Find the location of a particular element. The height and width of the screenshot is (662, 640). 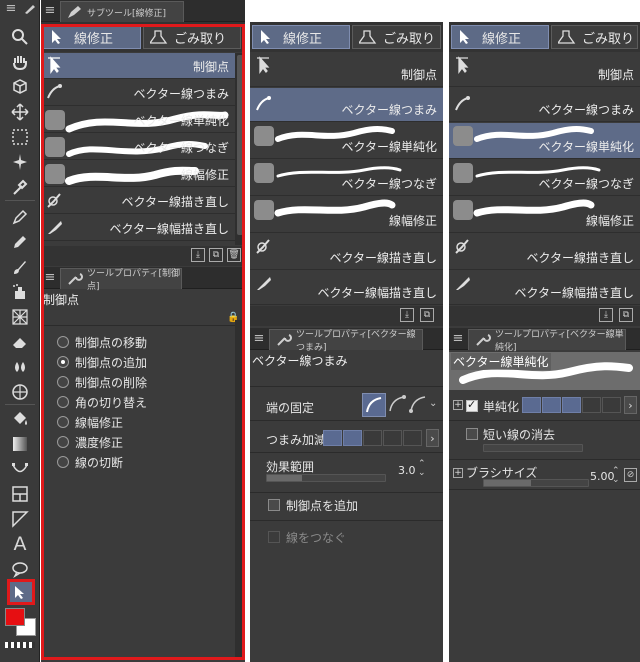

zoom-icon is located at coordinates (20, 37).